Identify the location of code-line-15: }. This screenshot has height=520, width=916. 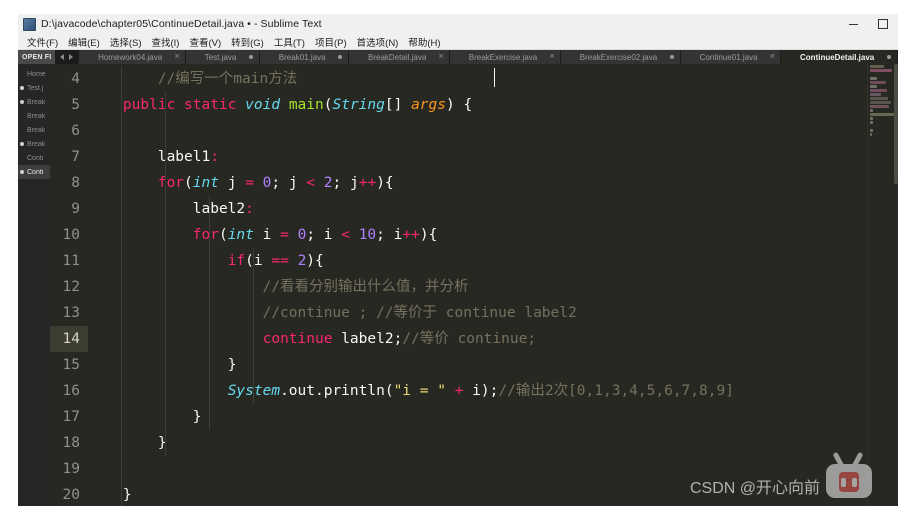
(232, 365).